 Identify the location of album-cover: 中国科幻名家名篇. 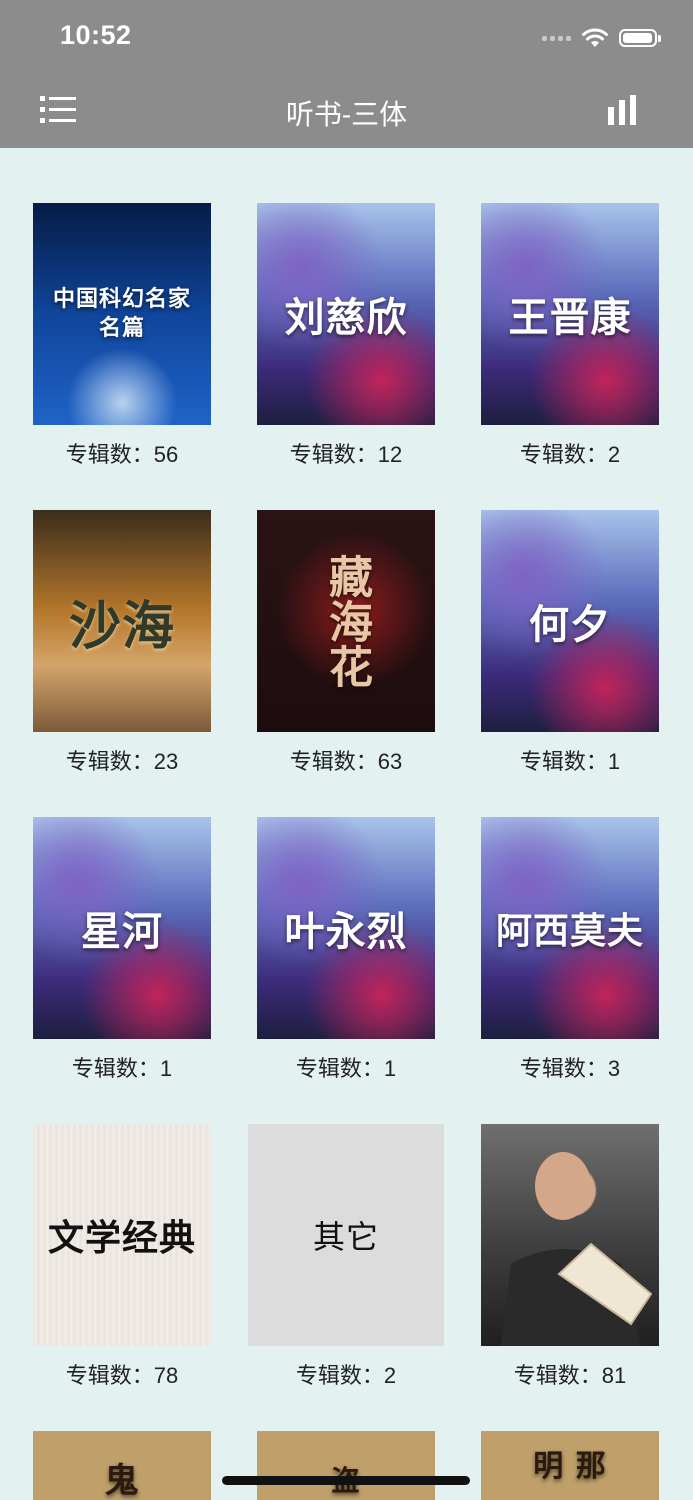
(122, 314).